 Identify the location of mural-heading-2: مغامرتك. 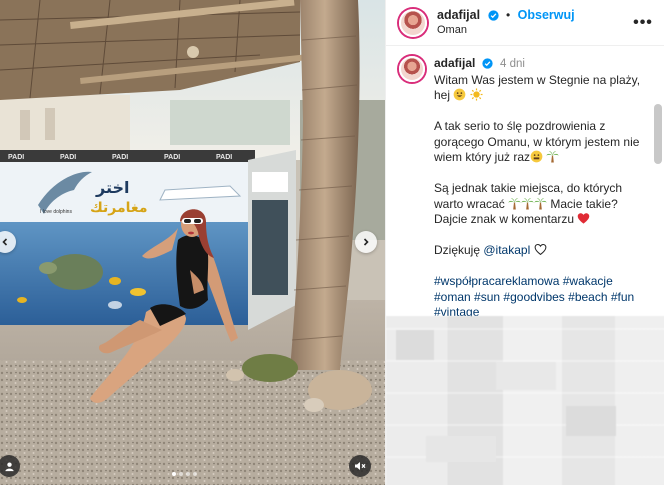
(119, 208).